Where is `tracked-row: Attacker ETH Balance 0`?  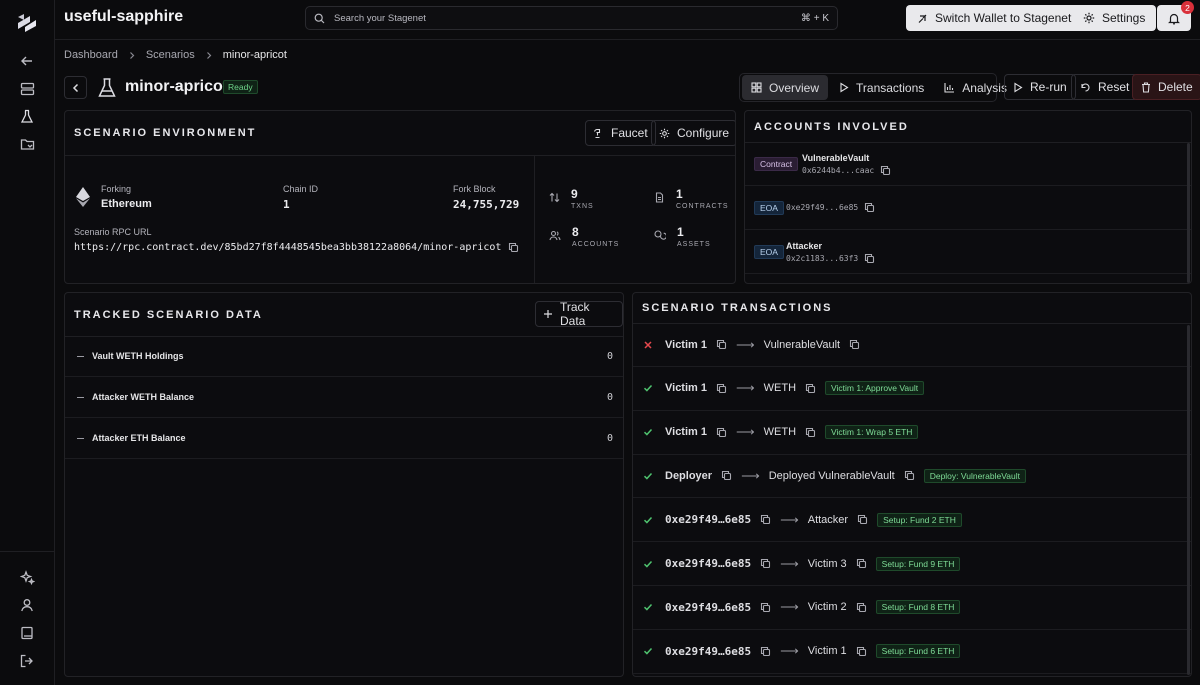 tracked-row: Attacker ETH Balance 0 is located at coordinates (344, 438).